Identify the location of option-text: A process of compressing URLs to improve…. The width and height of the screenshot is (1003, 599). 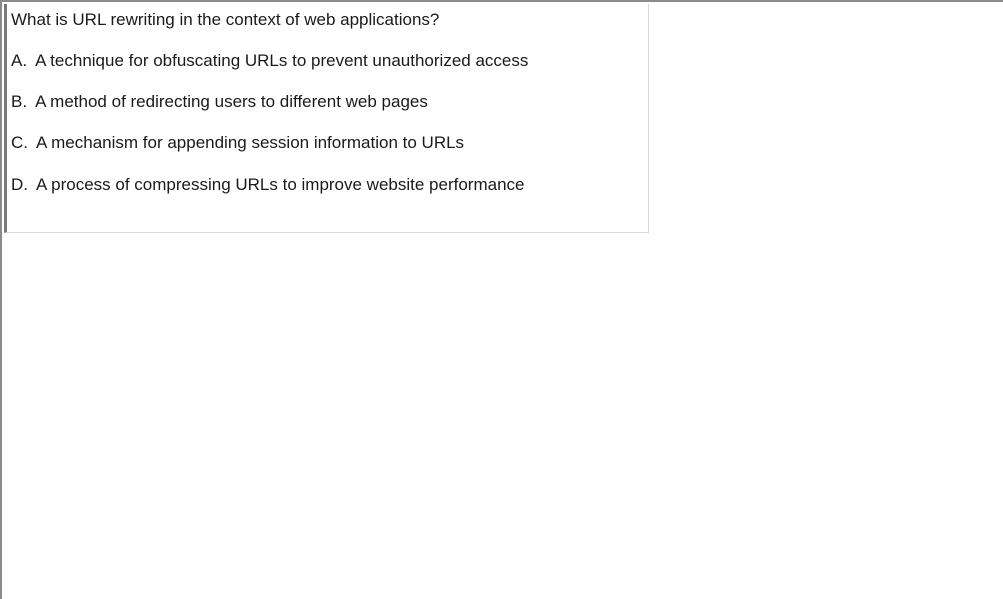
(280, 184).